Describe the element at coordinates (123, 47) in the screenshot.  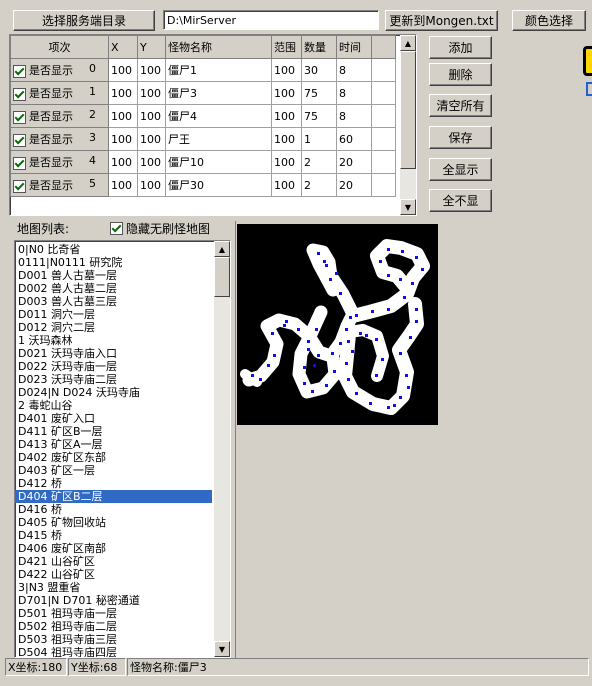
I see `header-x: X` at that location.